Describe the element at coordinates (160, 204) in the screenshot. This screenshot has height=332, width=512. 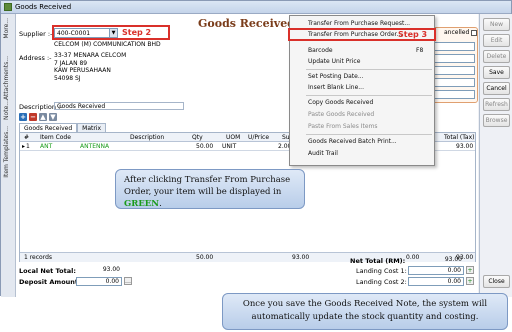
I see `callout1-period: .` at that location.